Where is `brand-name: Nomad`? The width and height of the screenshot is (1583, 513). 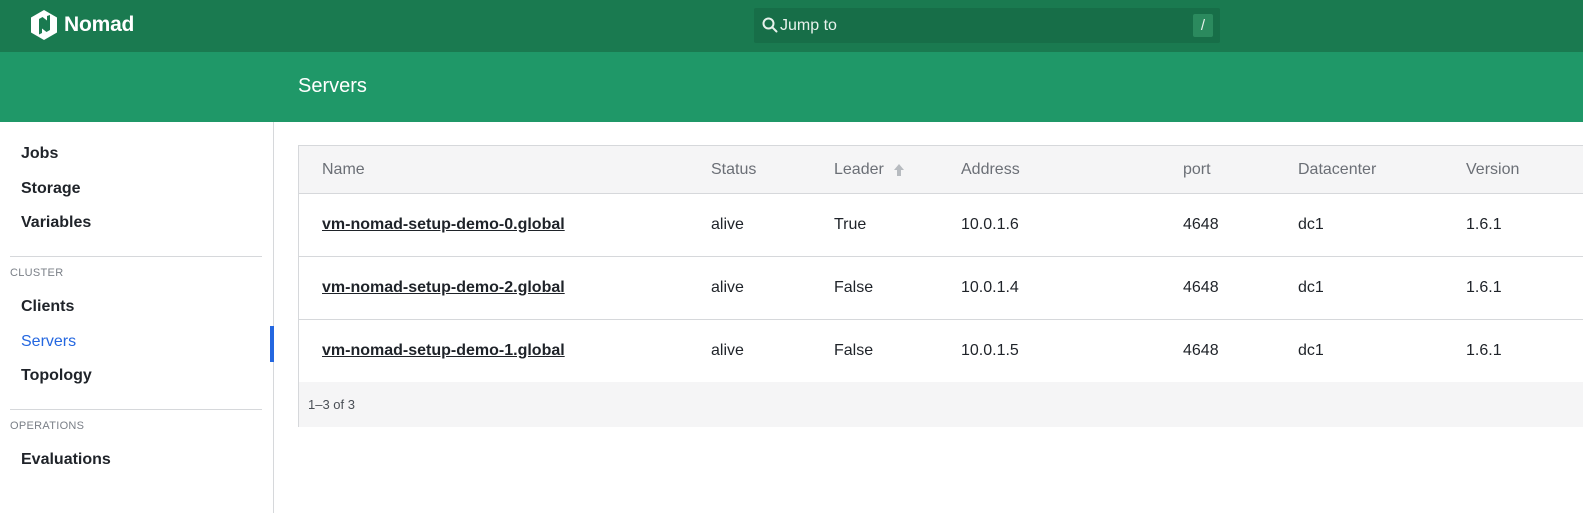 brand-name: Nomad is located at coordinates (99, 24).